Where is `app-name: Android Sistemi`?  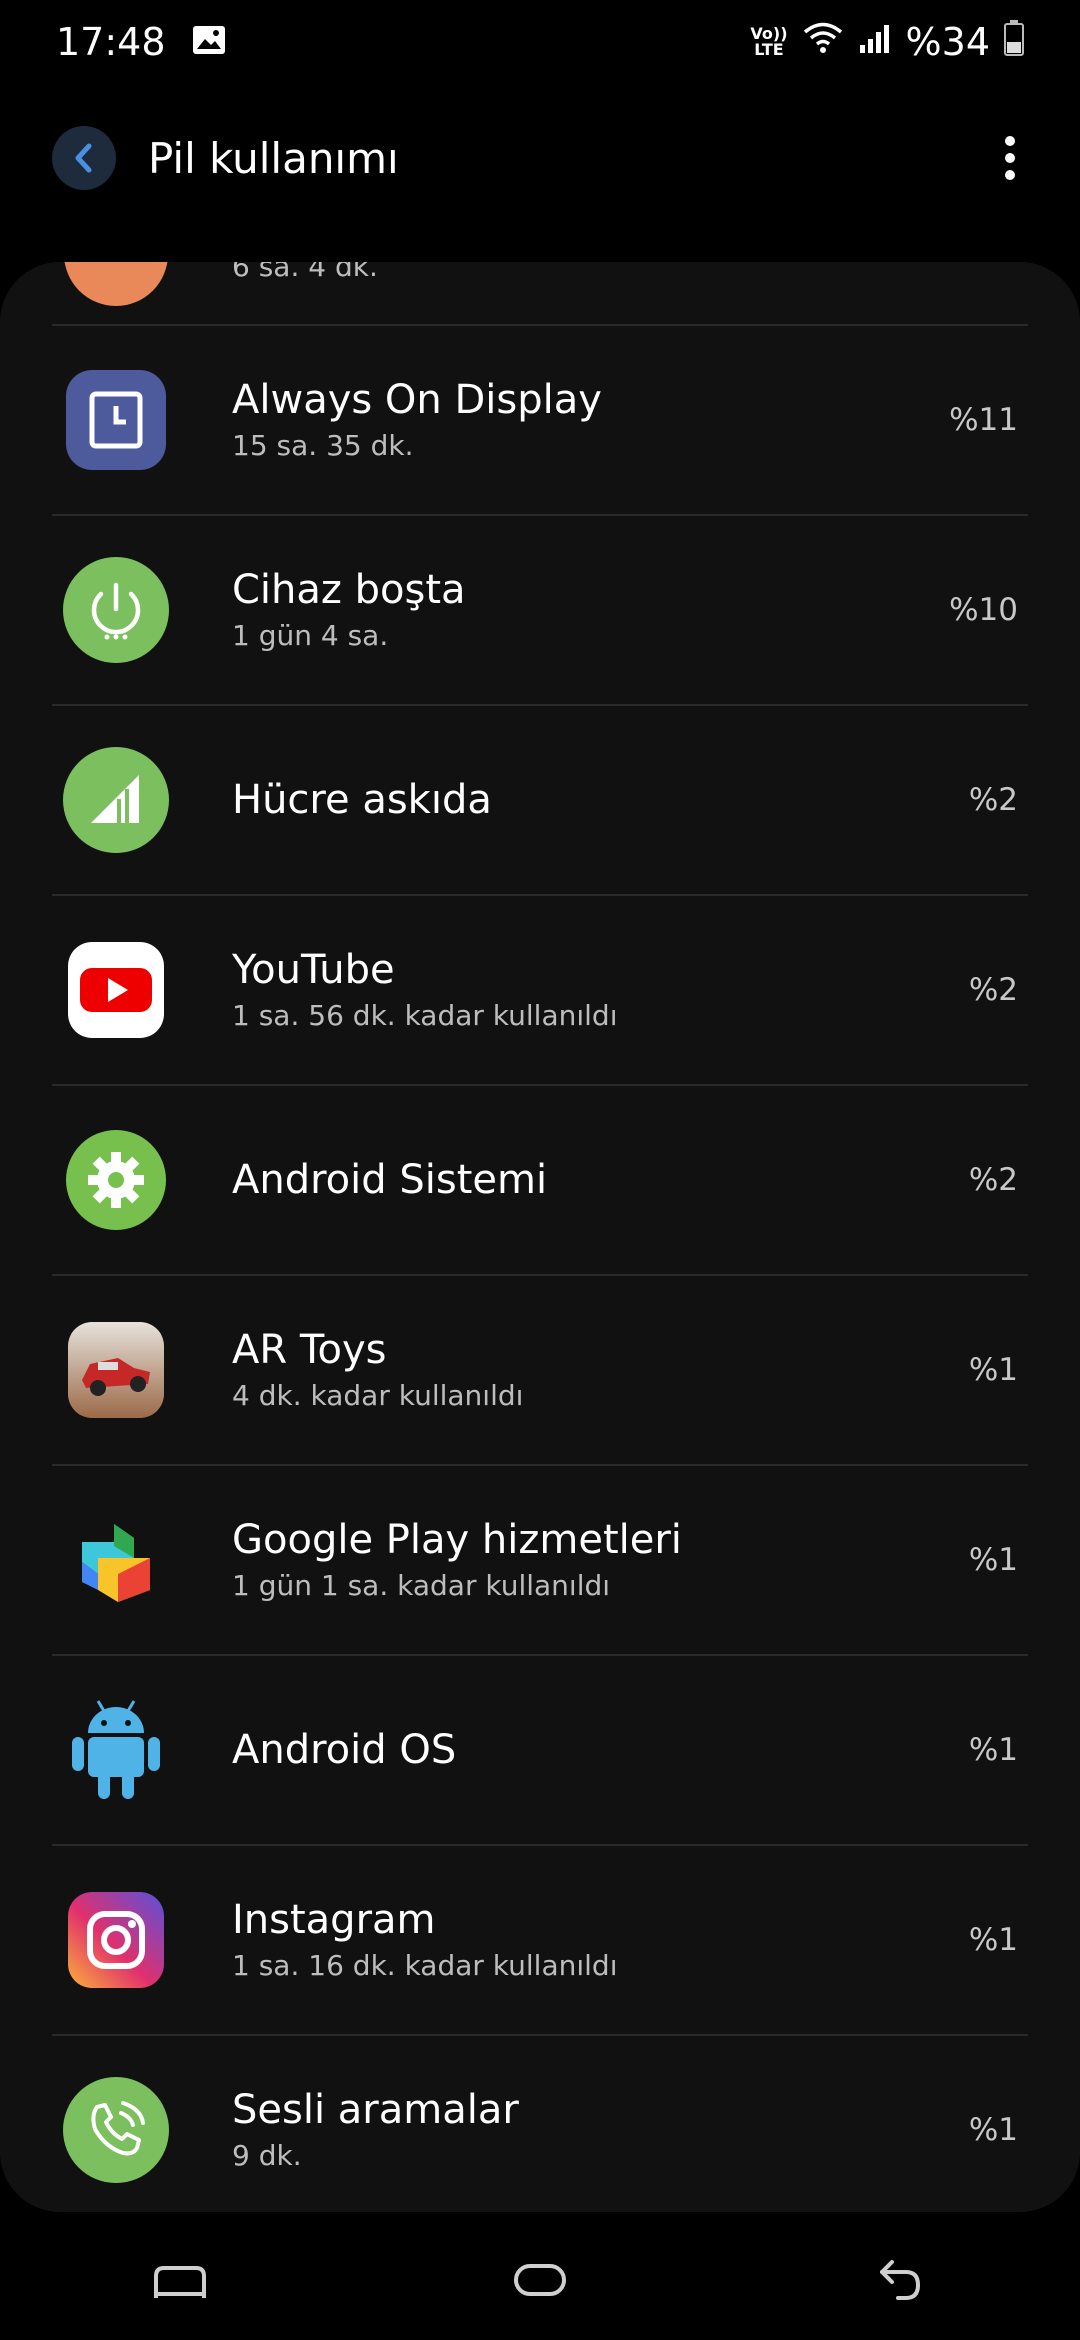 app-name: Android Sistemi is located at coordinates (390, 1180).